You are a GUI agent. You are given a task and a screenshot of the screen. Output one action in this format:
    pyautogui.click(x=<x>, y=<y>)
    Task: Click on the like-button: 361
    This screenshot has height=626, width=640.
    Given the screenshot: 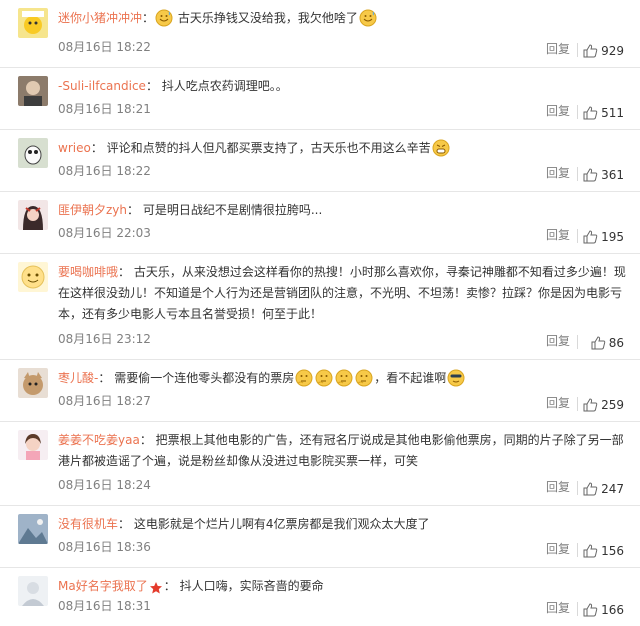 What is the action you would take?
    pyautogui.click(x=603, y=175)
    